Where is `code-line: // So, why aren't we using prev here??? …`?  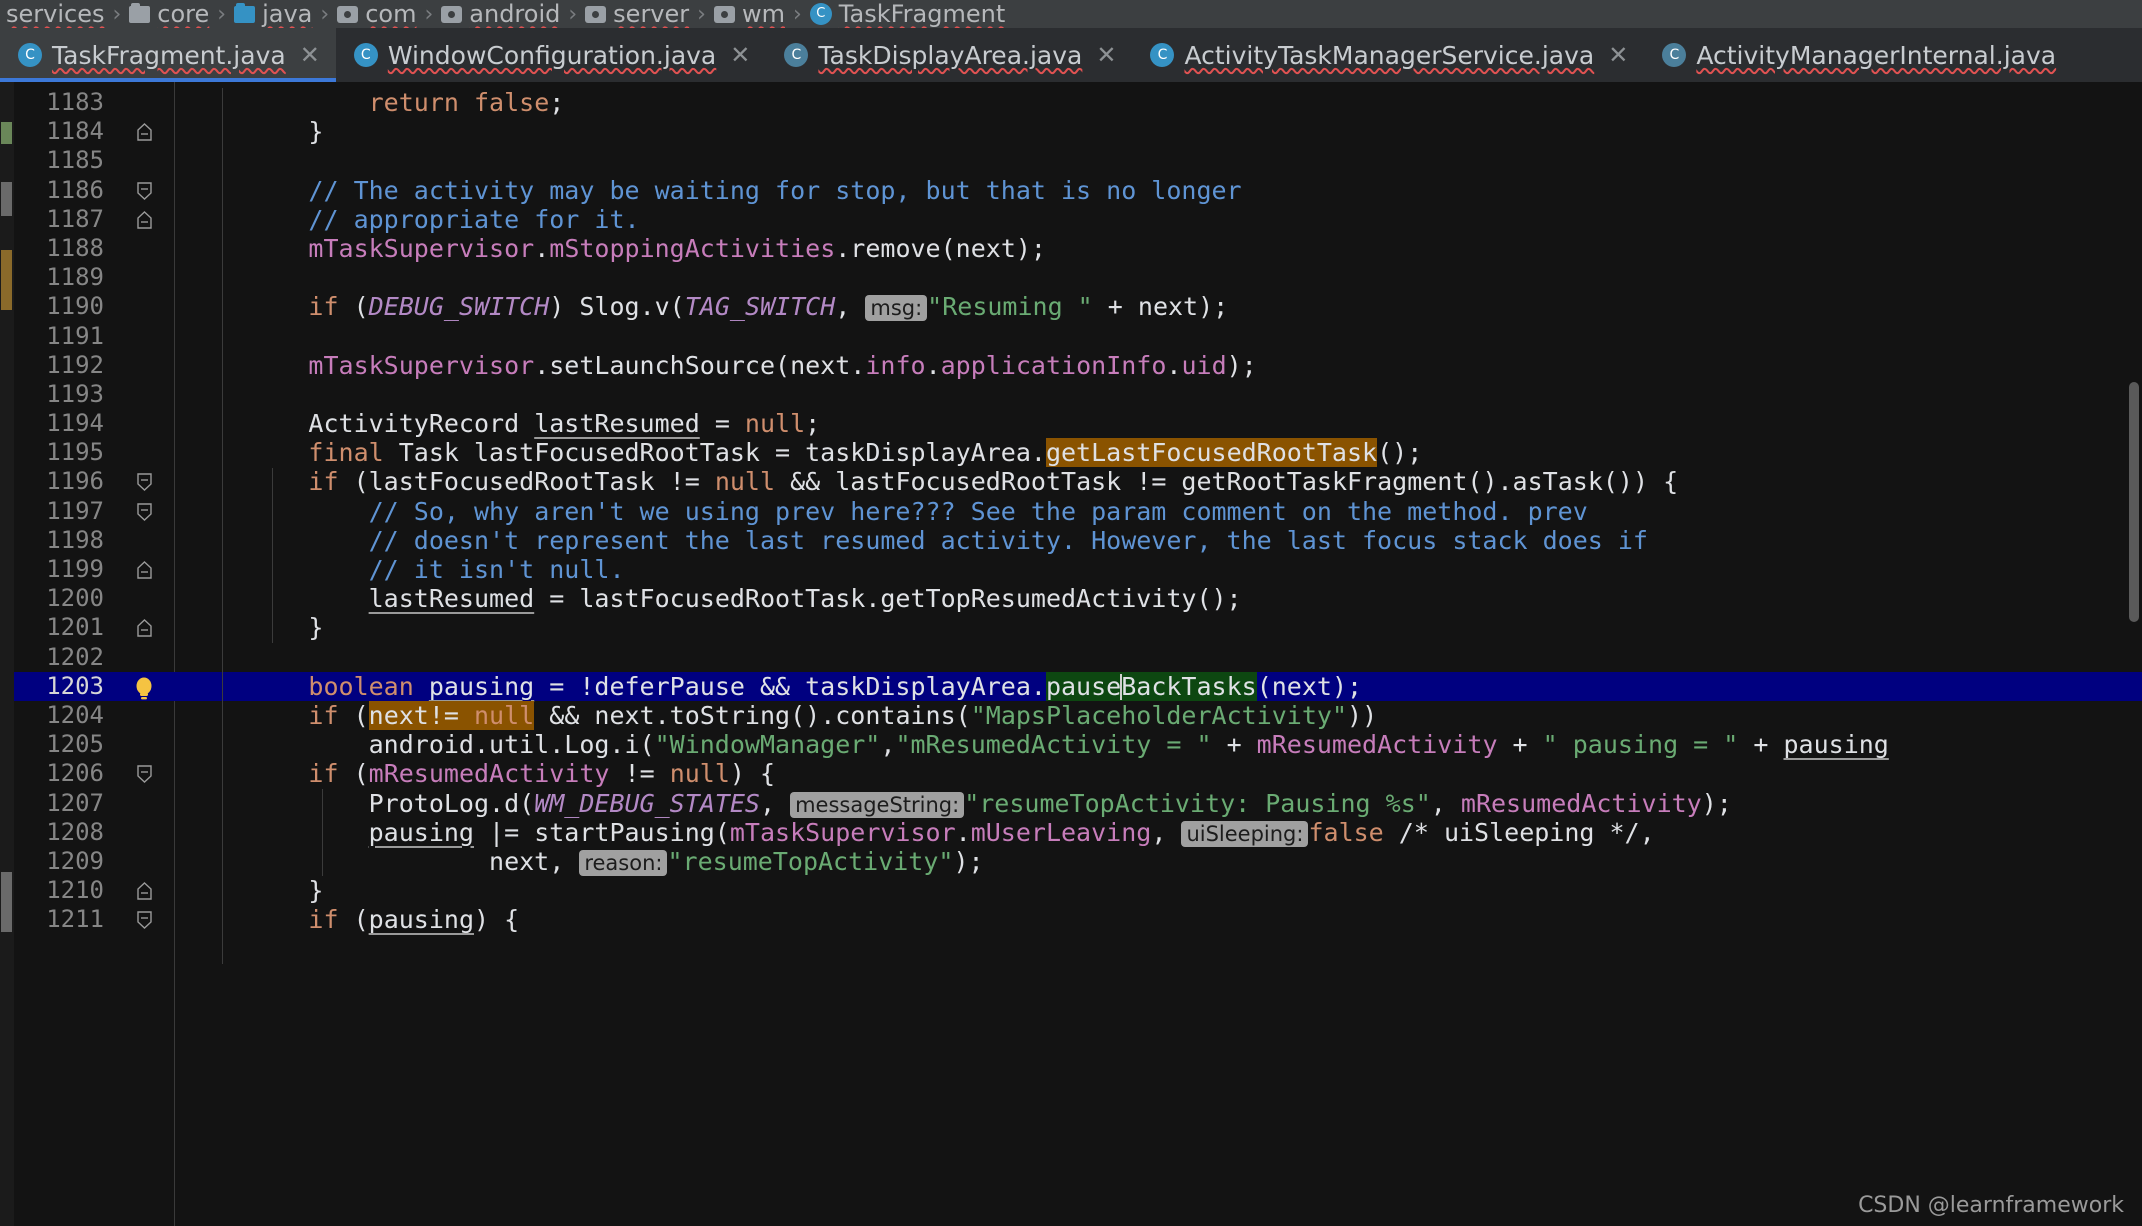
code-line: // So, why aren't we using prev here??? … is located at coordinates (1158, 511).